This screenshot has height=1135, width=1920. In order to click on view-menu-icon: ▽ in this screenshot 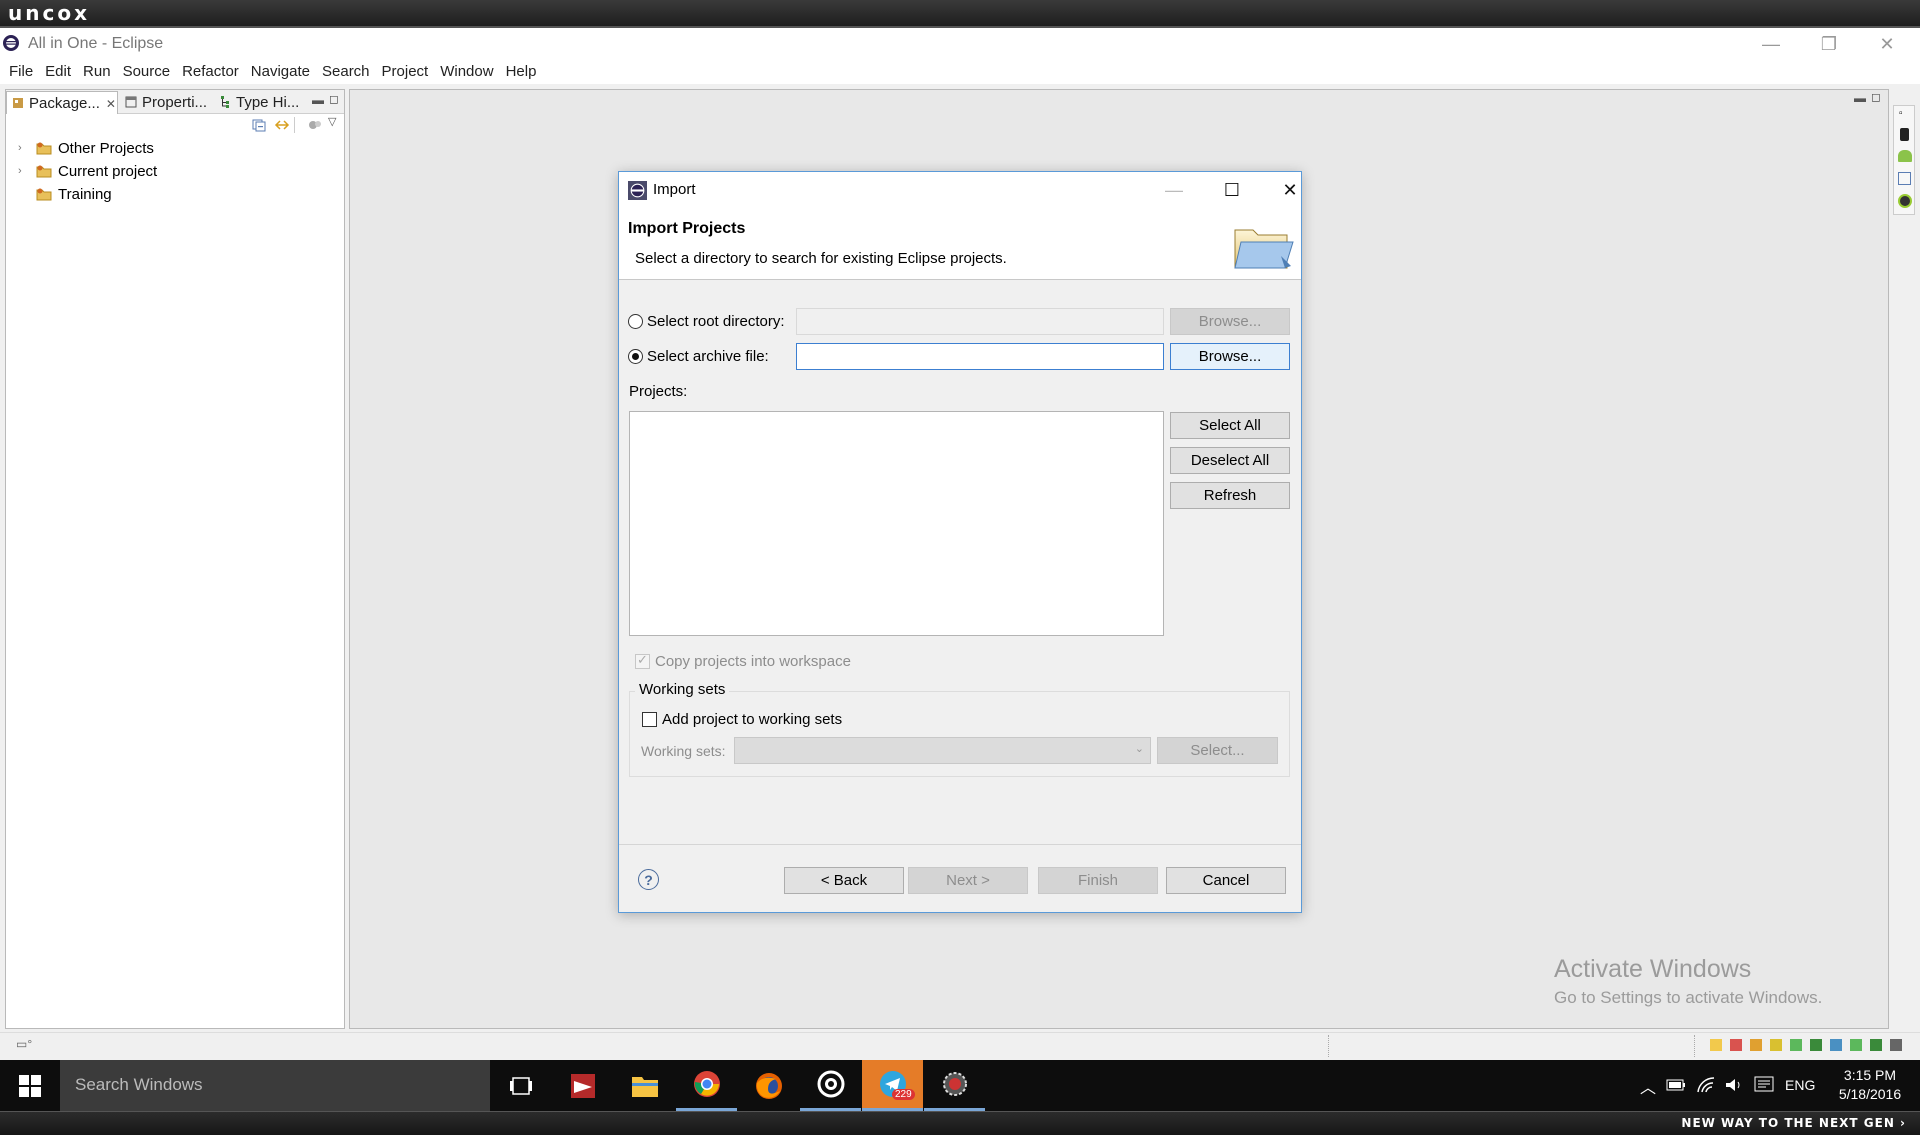, I will do `click(332, 121)`.